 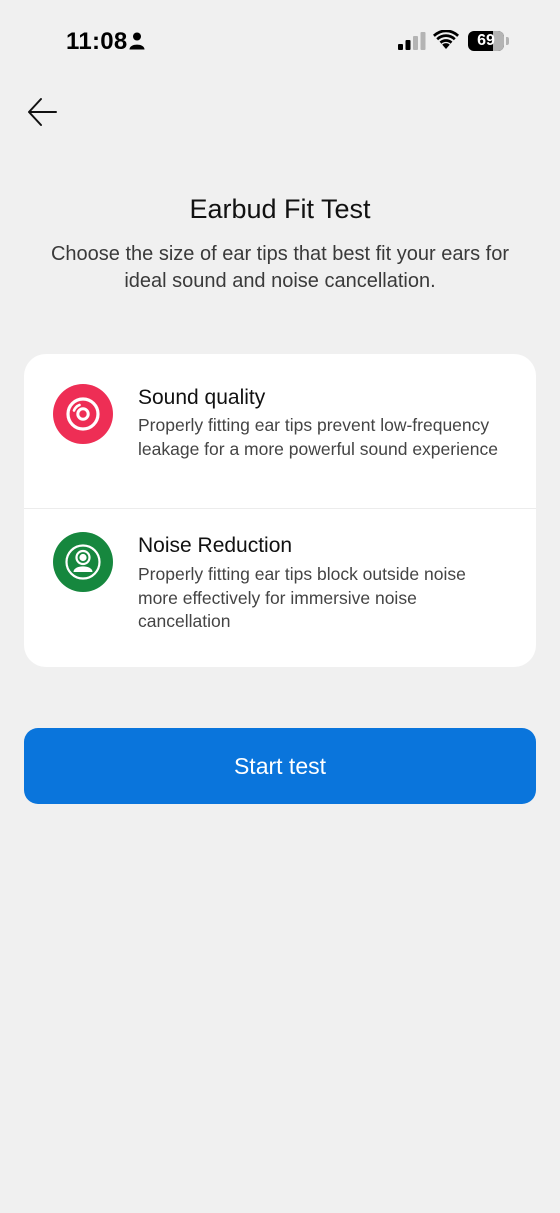 I want to click on battery-icon: 69, so click(x=489, y=41).